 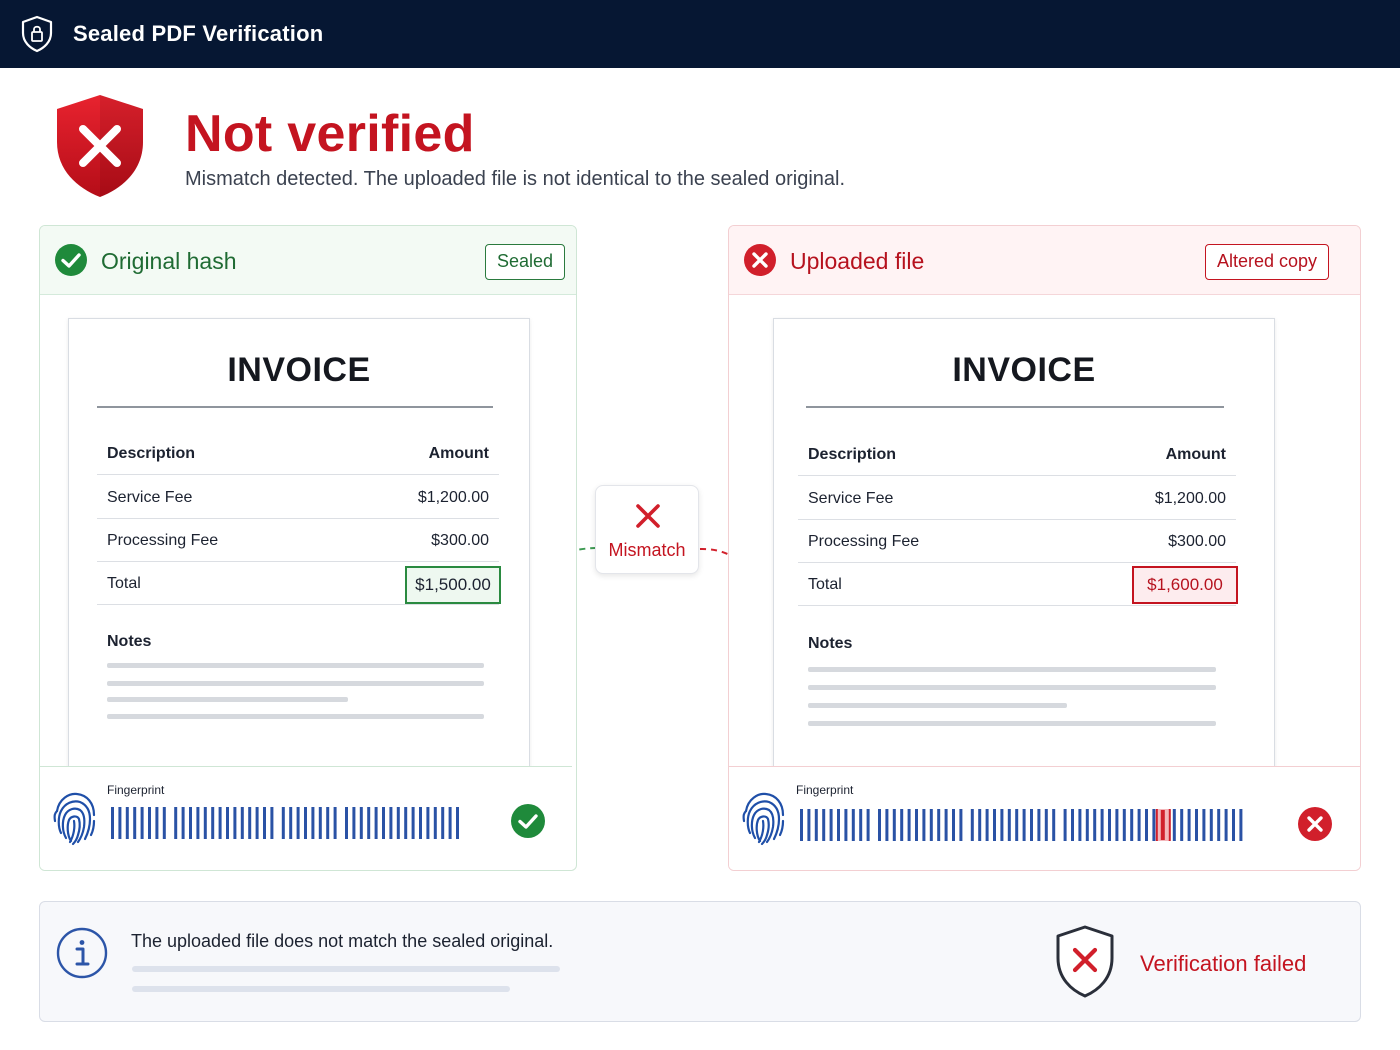 What do you see at coordinates (857, 261) in the screenshot?
I see `uploaded-panel-title: Uploaded file` at bounding box center [857, 261].